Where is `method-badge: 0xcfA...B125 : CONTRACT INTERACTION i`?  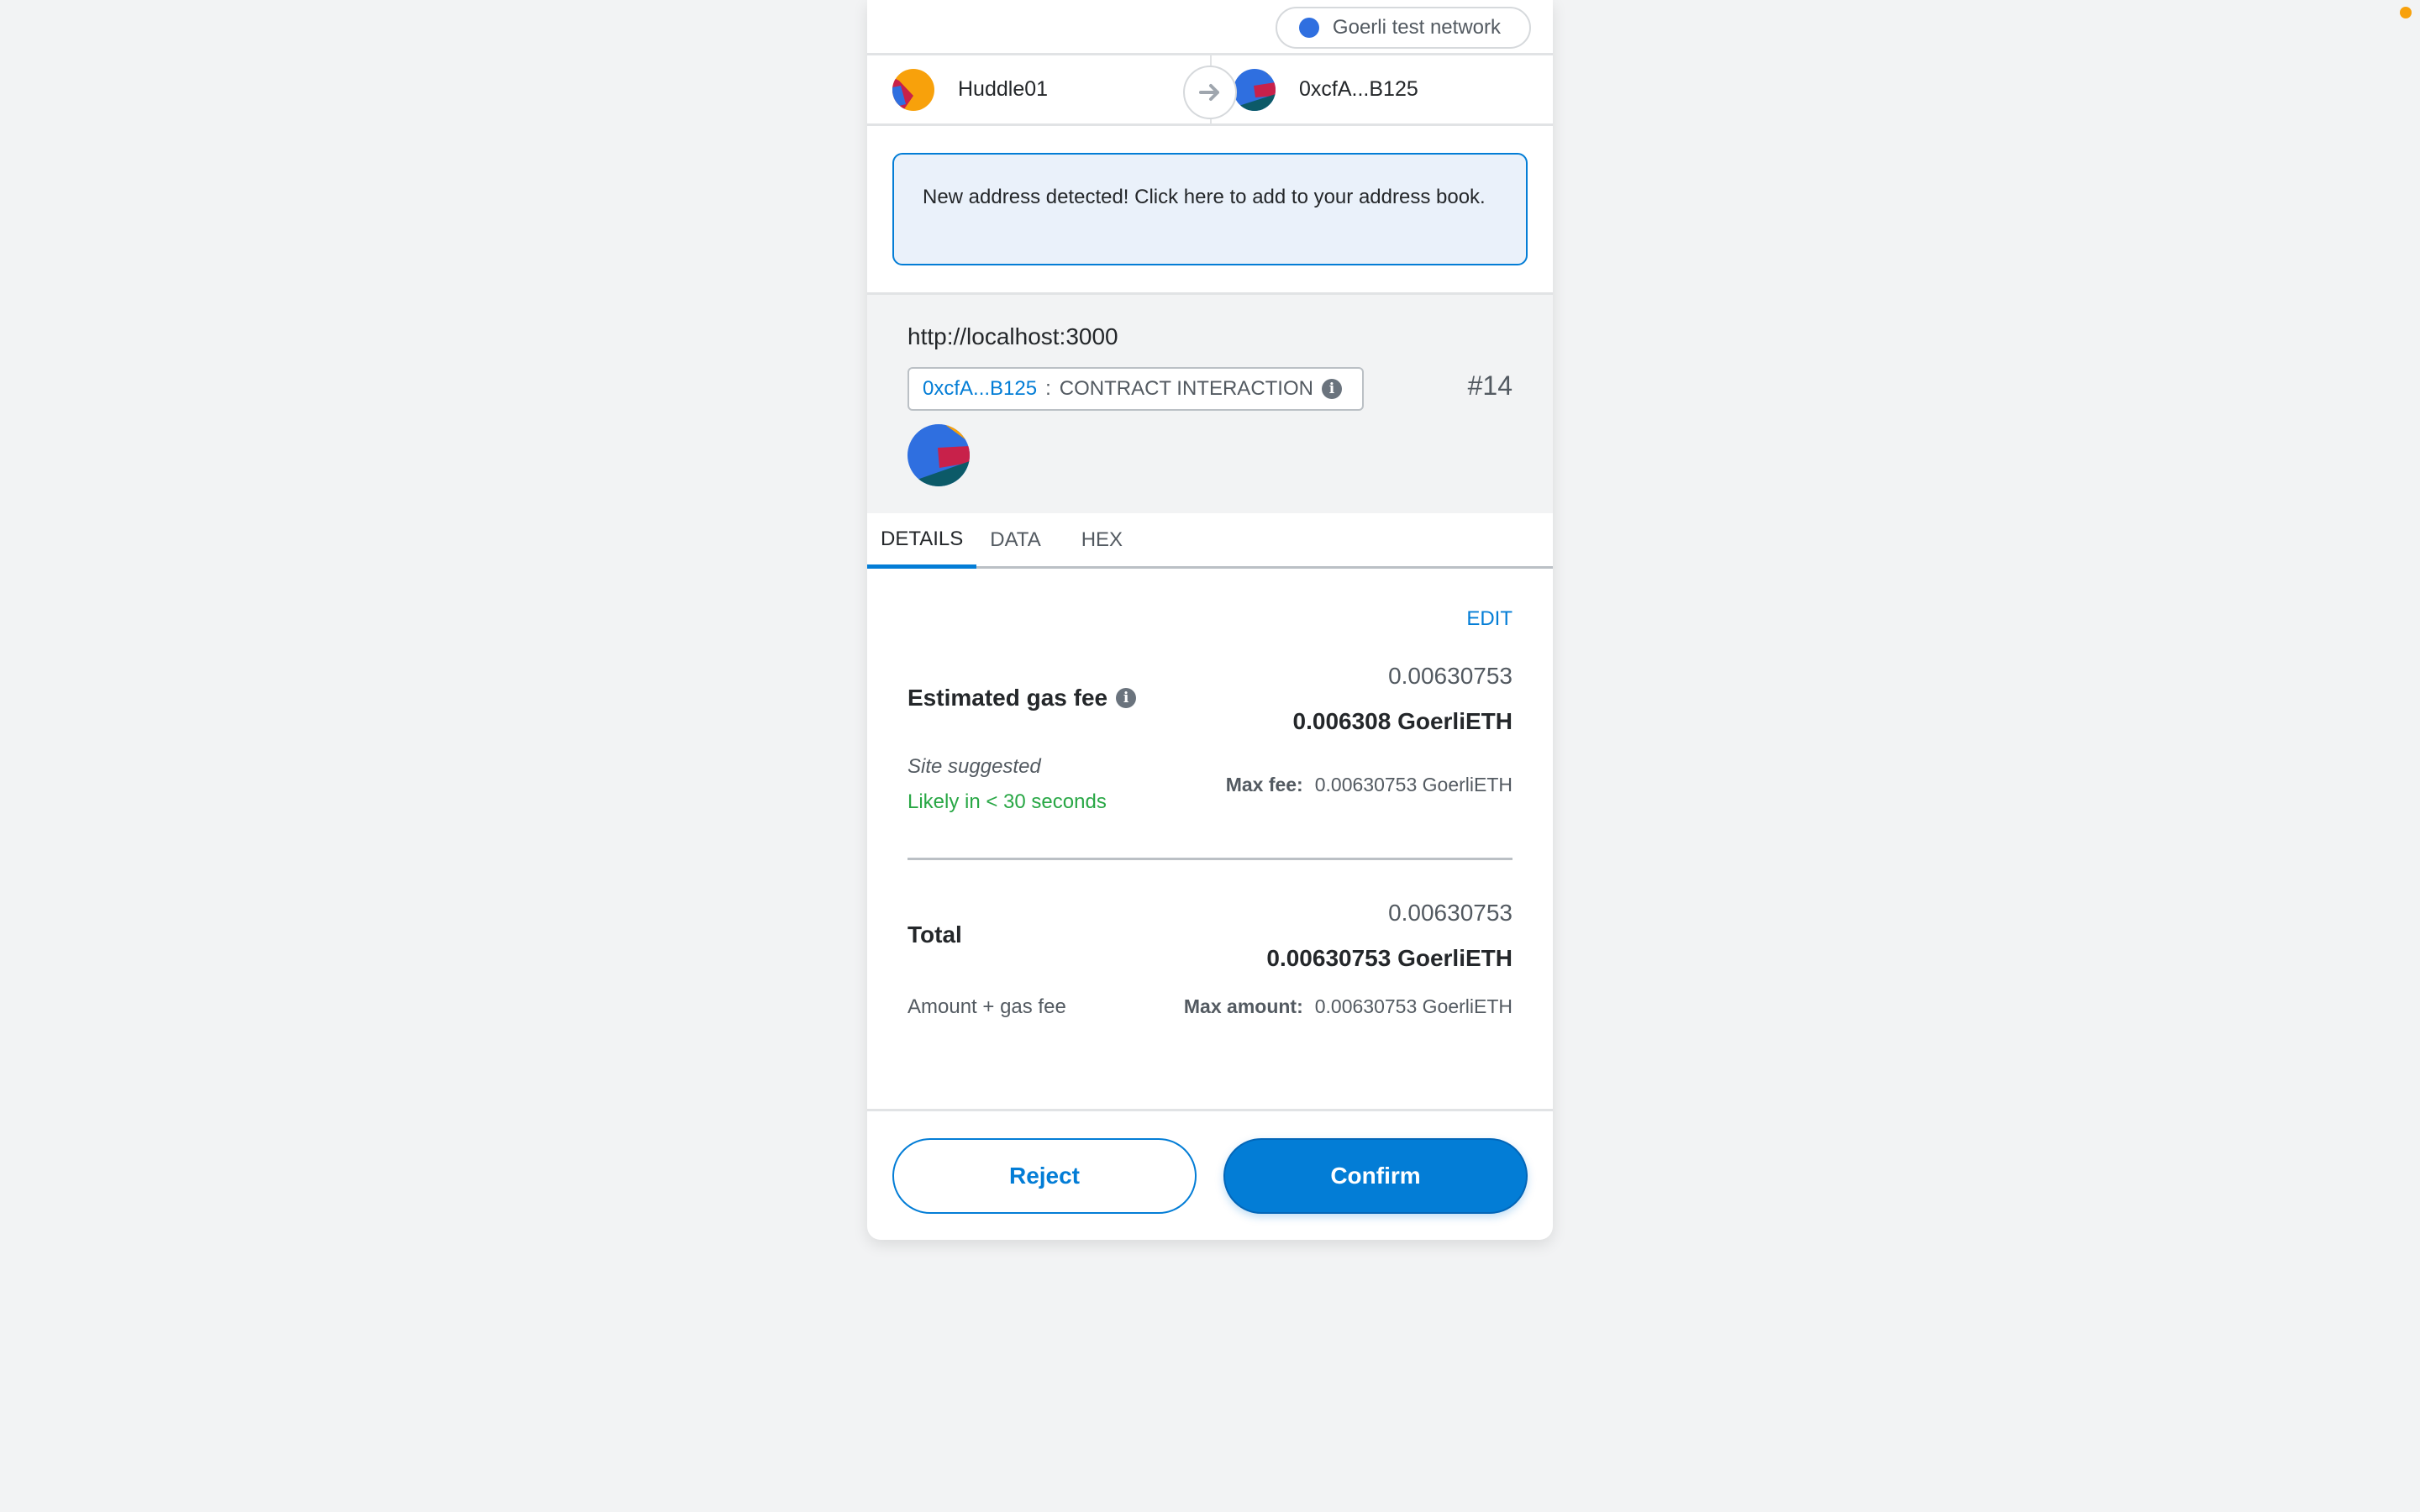 method-badge: 0xcfA...B125 : CONTRACT INTERACTION i is located at coordinates (1136, 389).